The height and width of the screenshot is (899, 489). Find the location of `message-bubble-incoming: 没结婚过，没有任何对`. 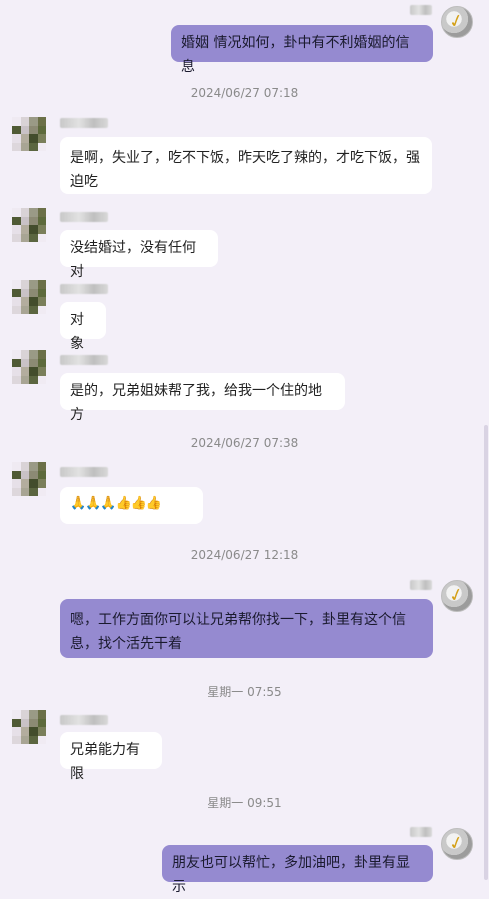

message-bubble-incoming: 没结婚过，没有任何对 is located at coordinates (139, 255).